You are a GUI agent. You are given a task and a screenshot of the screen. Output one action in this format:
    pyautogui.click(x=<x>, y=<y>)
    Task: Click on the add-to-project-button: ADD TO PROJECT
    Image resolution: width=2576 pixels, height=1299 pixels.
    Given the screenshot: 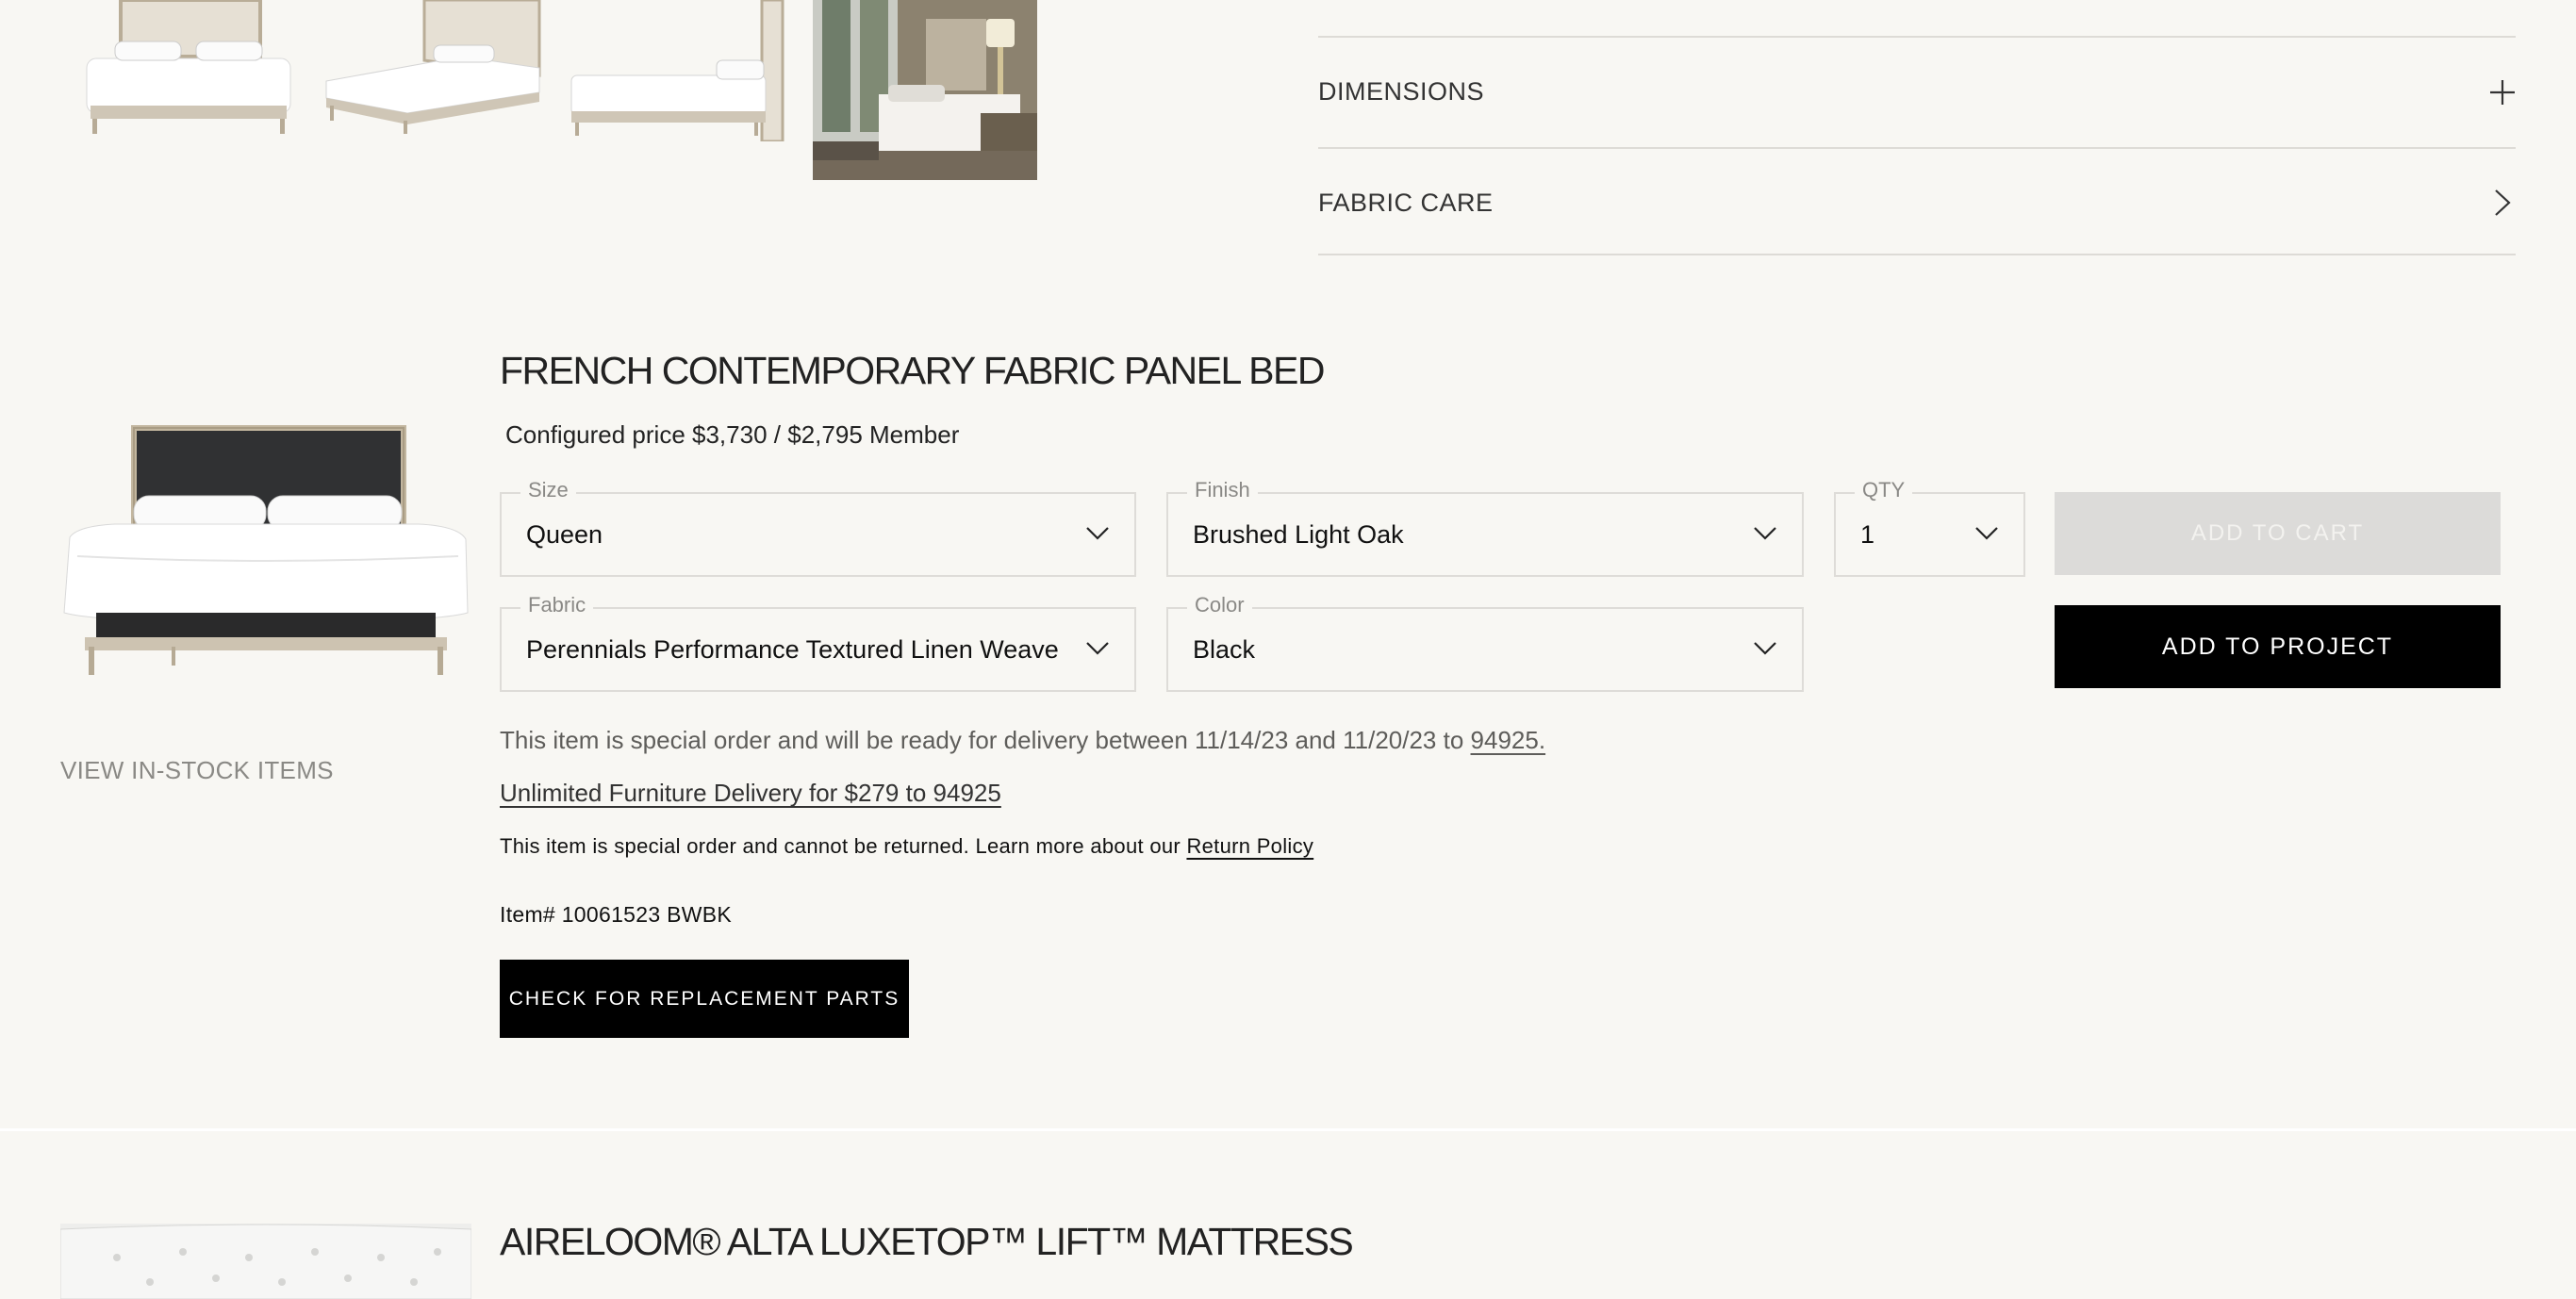 What is the action you would take?
    pyautogui.click(x=2278, y=646)
    